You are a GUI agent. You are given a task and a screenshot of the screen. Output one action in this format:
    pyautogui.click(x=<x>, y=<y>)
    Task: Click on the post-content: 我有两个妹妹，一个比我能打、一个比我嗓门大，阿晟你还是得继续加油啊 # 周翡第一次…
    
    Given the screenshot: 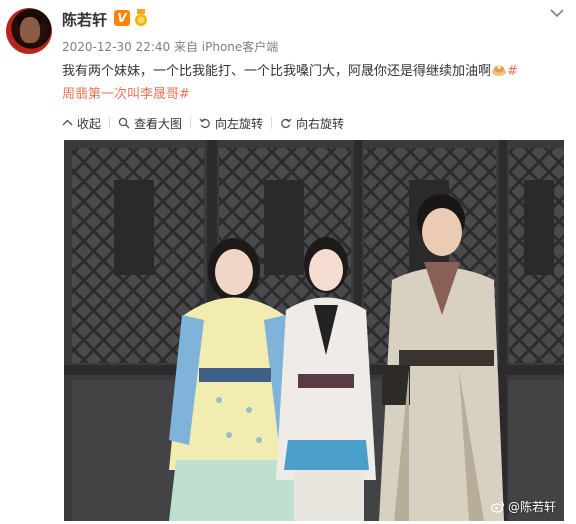 What is the action you would take?
    pyautogui.click(x=314, y=83)
    